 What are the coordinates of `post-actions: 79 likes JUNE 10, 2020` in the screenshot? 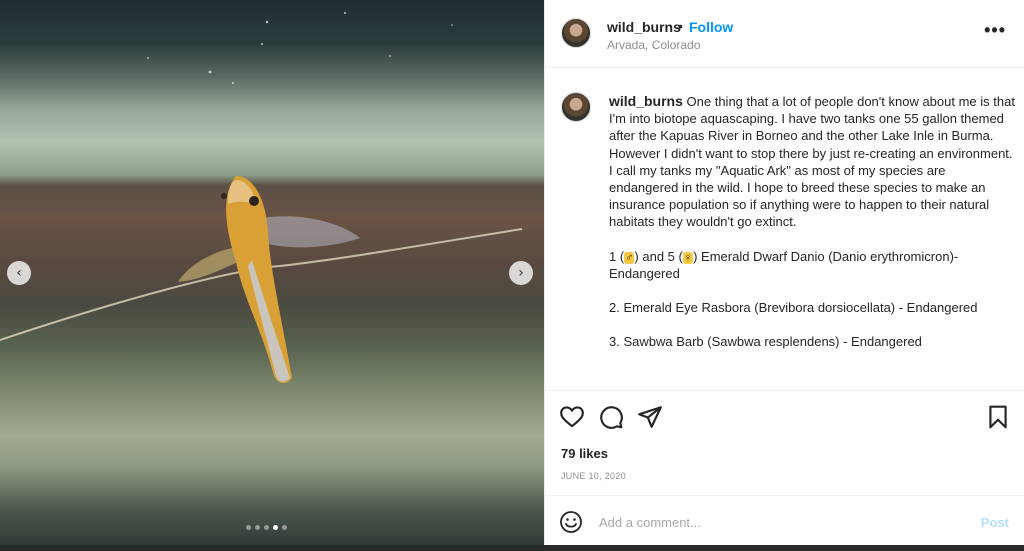 It's located at (784, 442).